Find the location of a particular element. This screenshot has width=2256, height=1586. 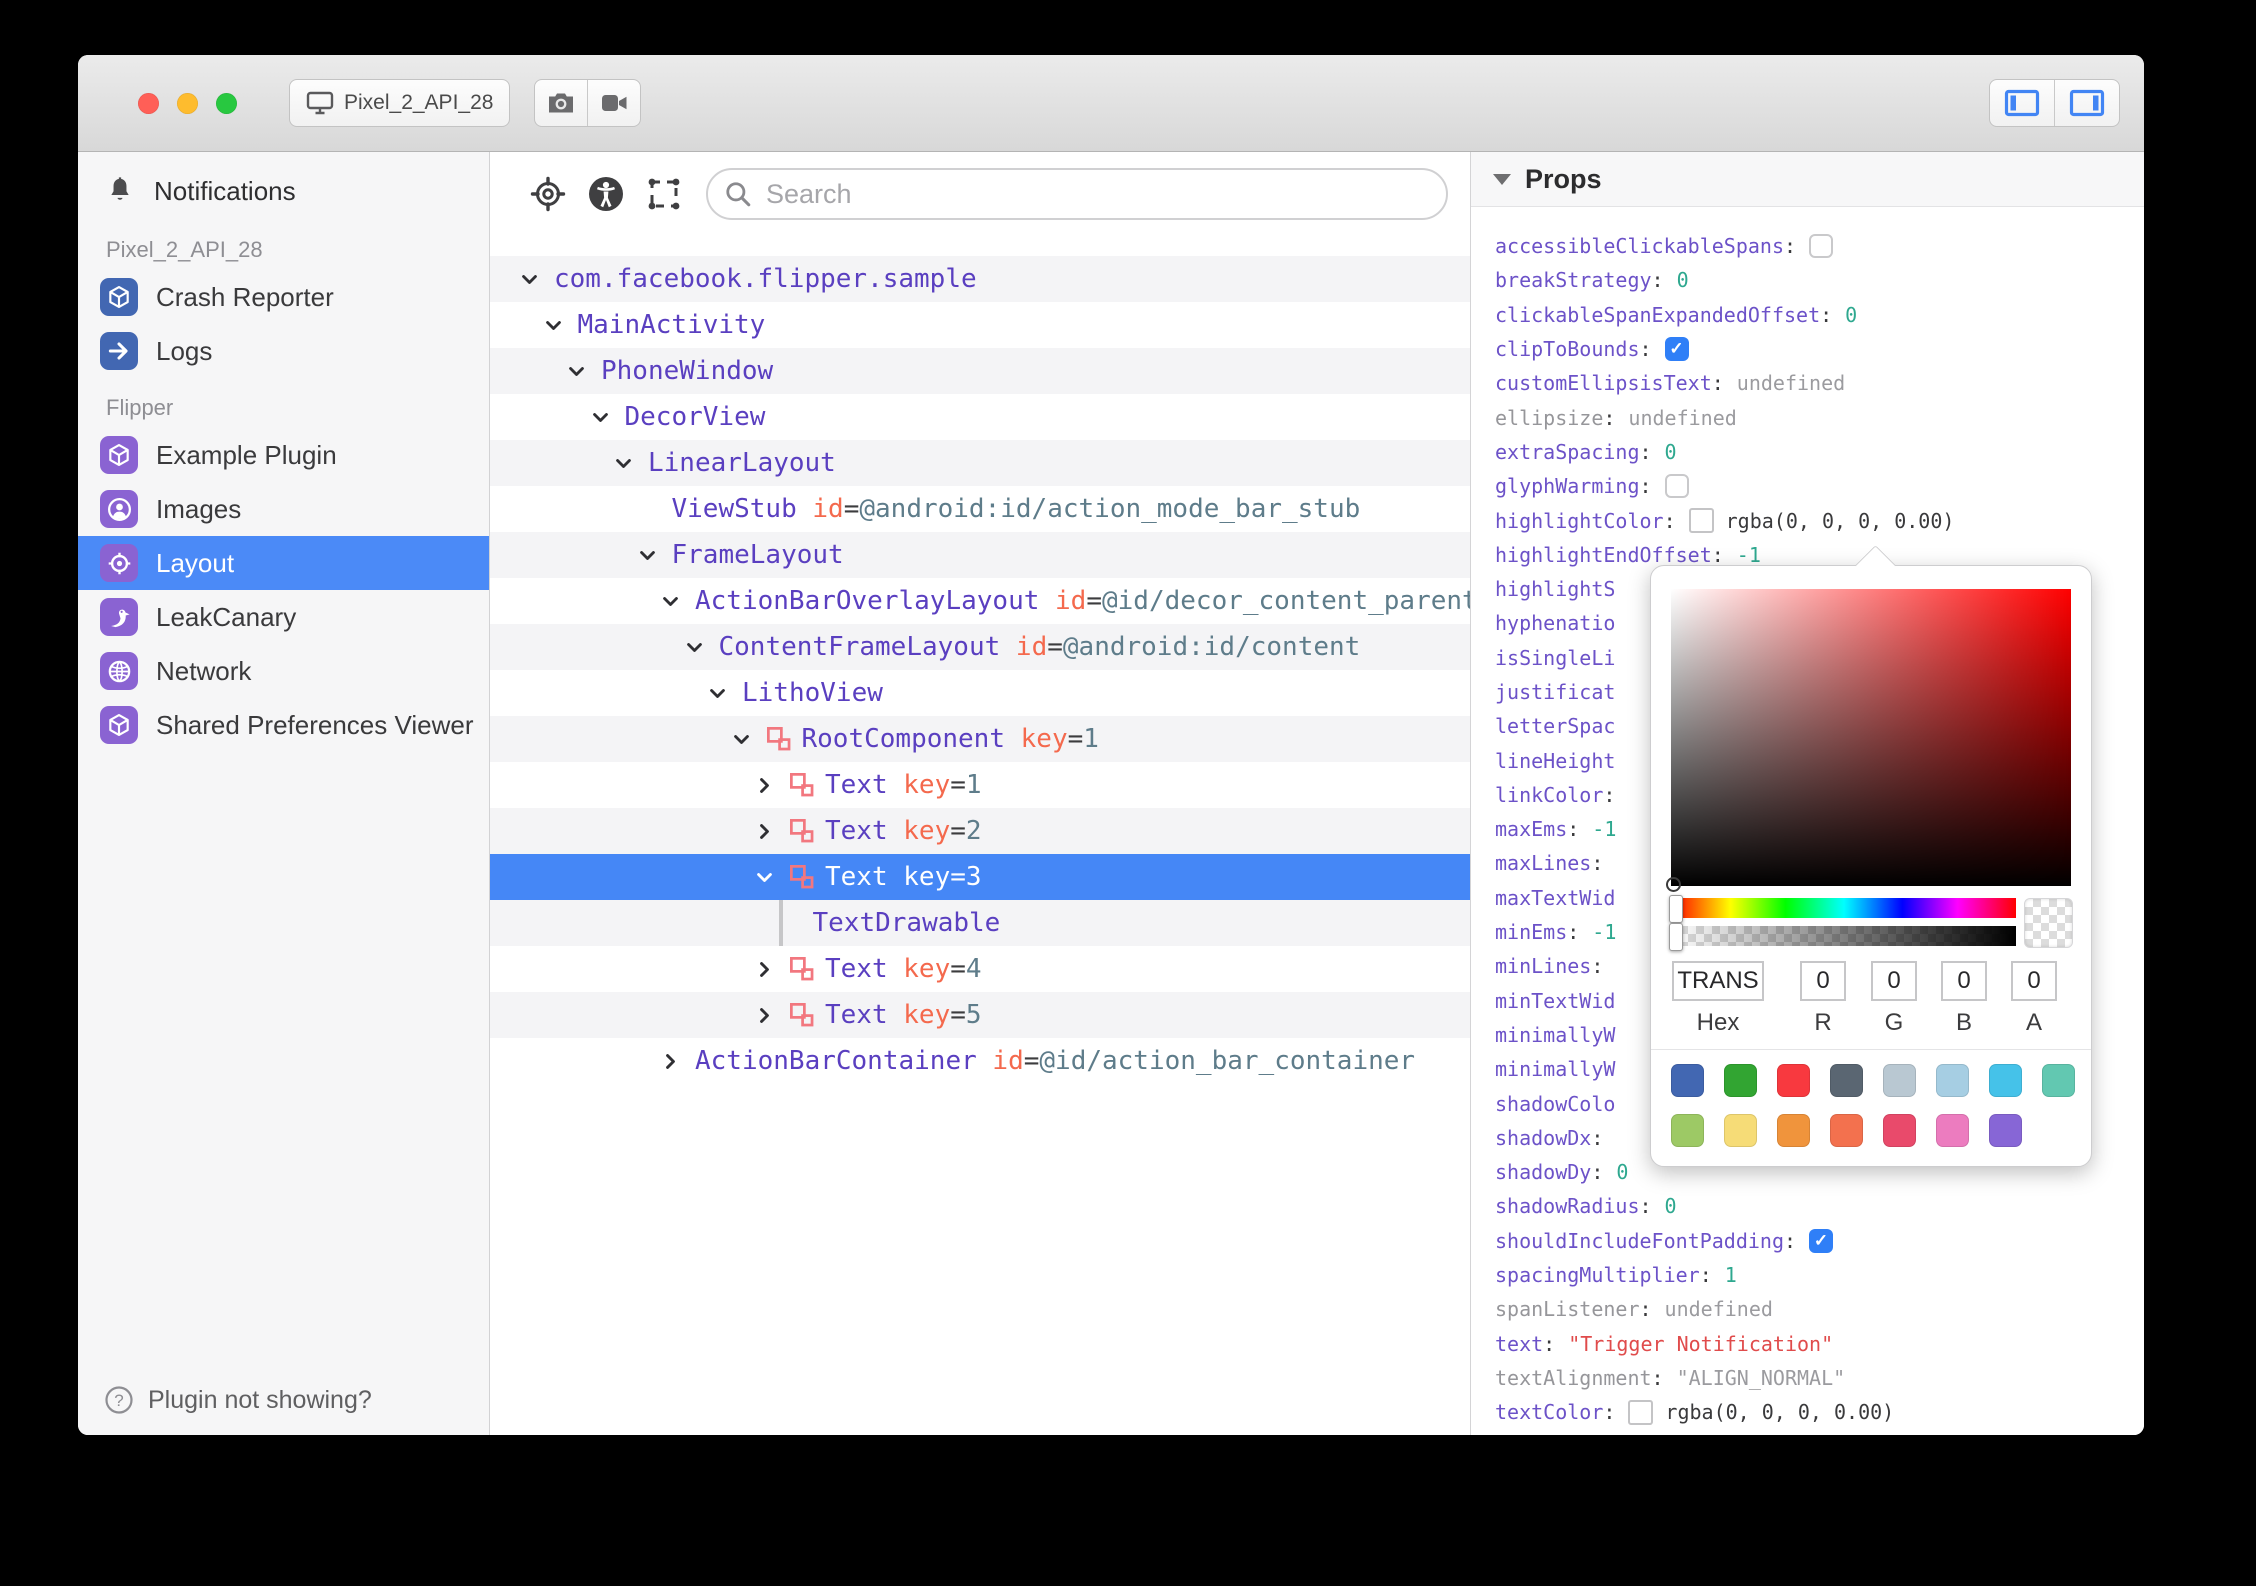

plugin-help-link: ? Plugin not showing? is located at coordinates (238, 1400).